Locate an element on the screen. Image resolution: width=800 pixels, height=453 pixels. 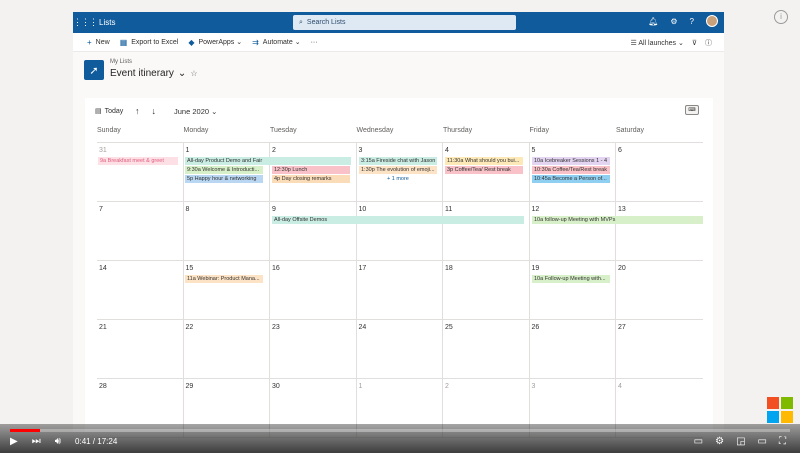
day-cell: 6 is located at coordinates (659, 172).